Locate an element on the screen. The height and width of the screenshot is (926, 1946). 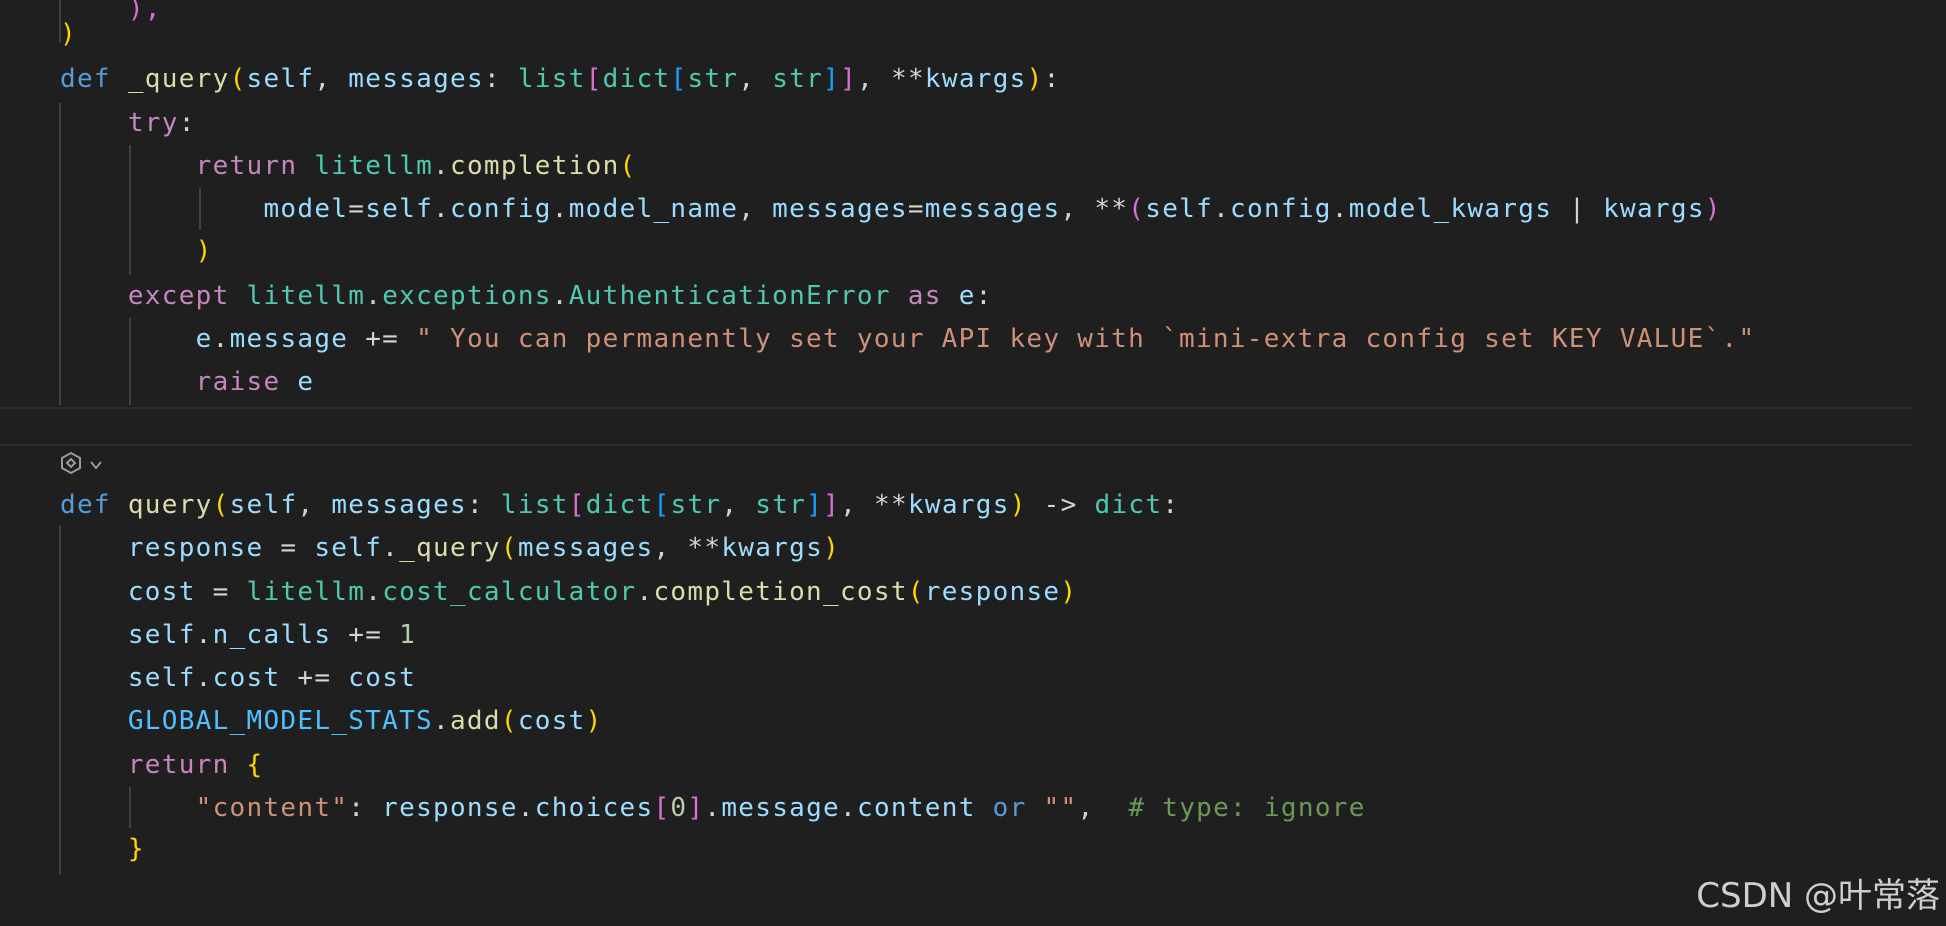
code-line: return litellm.completion( is located at coordinates (348, 166).